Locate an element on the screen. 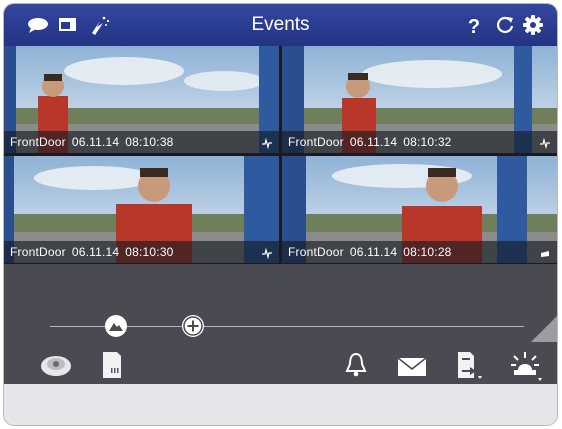  settings-icon is located at coordinates (533, 25).